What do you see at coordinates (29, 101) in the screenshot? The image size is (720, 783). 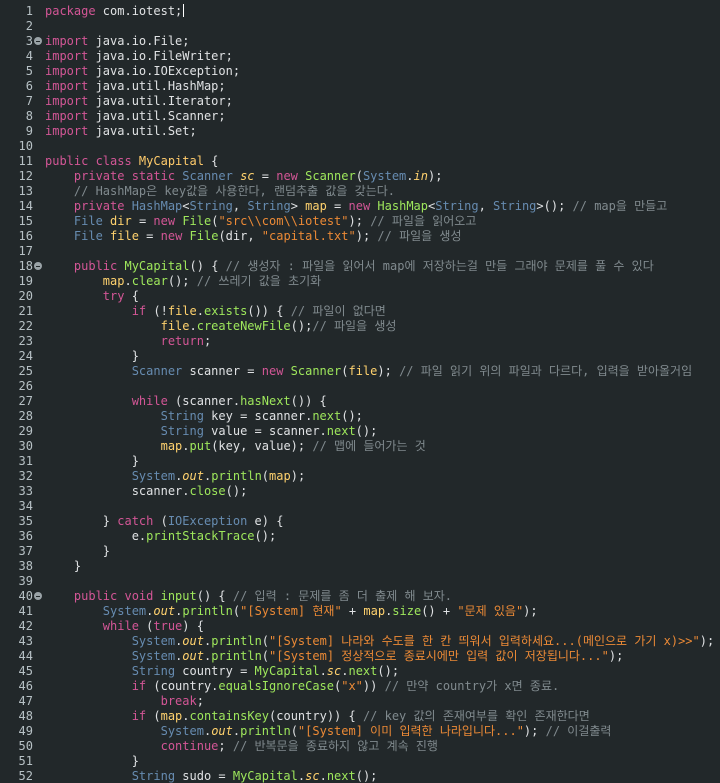 I see `line-number: 7` at bounding box center [29, 101].